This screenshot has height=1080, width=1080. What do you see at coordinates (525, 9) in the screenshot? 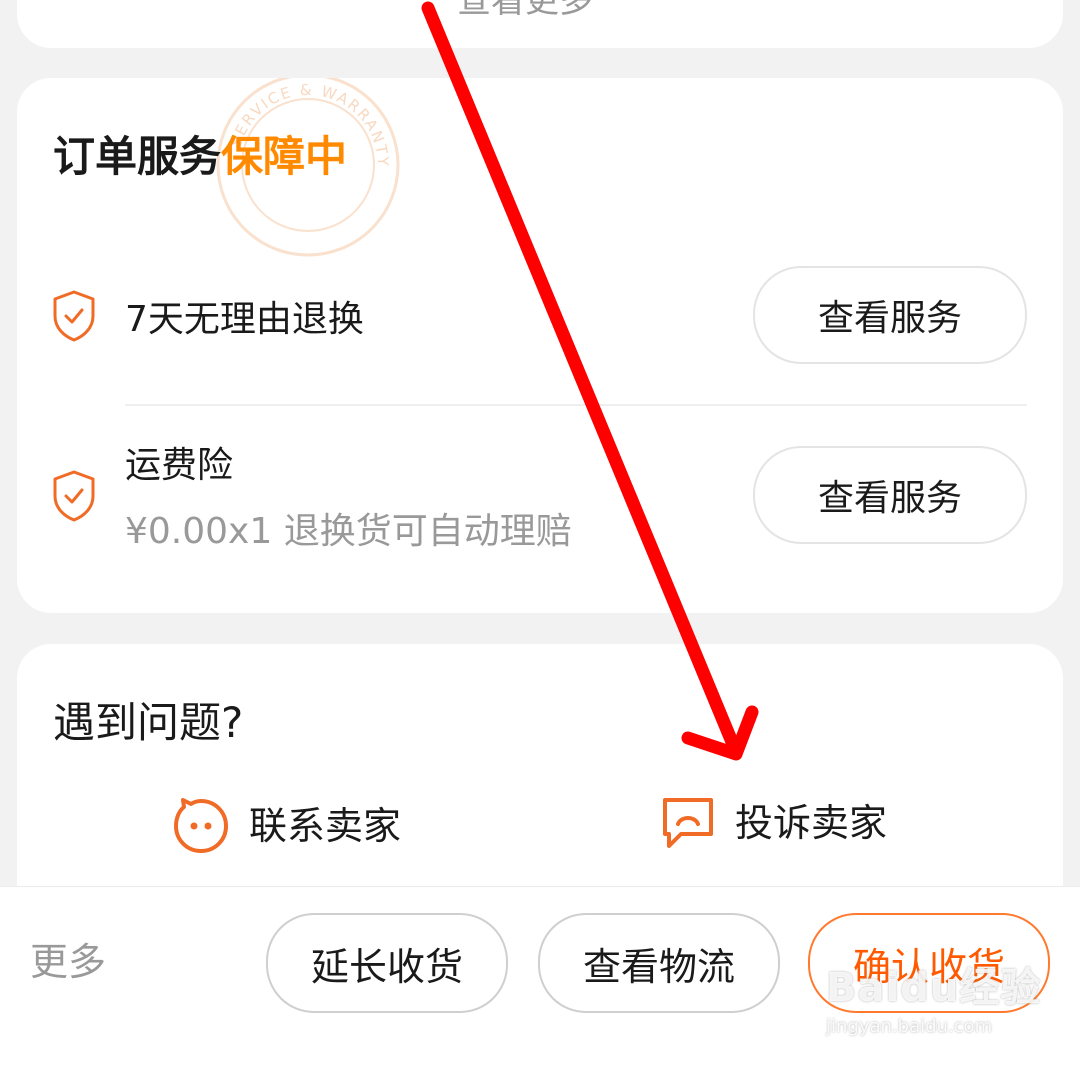
I see `view-more-partial: 查看更多` at bounding box center [525, 9].